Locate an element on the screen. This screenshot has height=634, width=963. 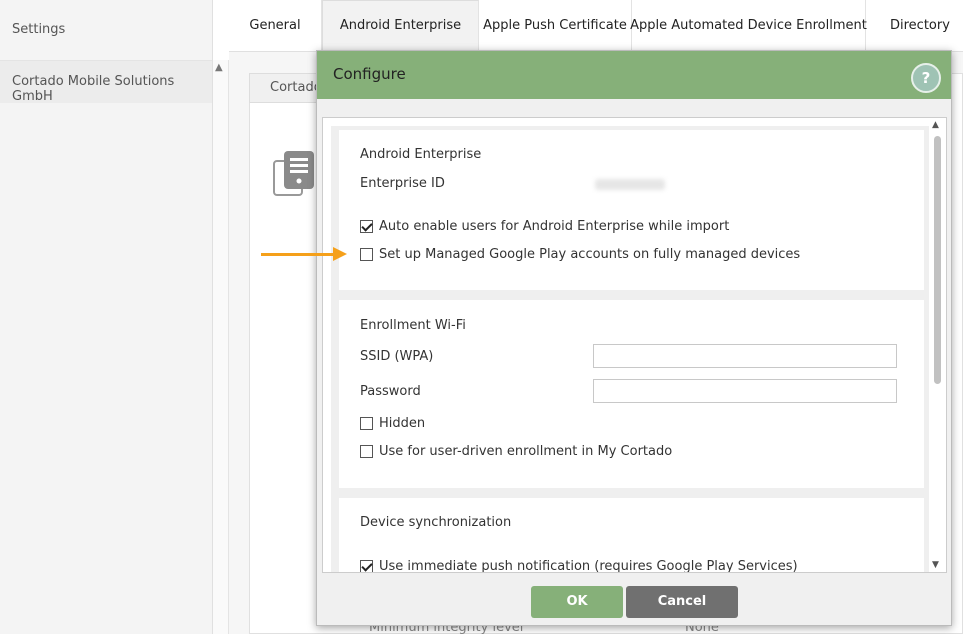
hidden-checkbox-row: Hidden is located at coordinates (392, 423).